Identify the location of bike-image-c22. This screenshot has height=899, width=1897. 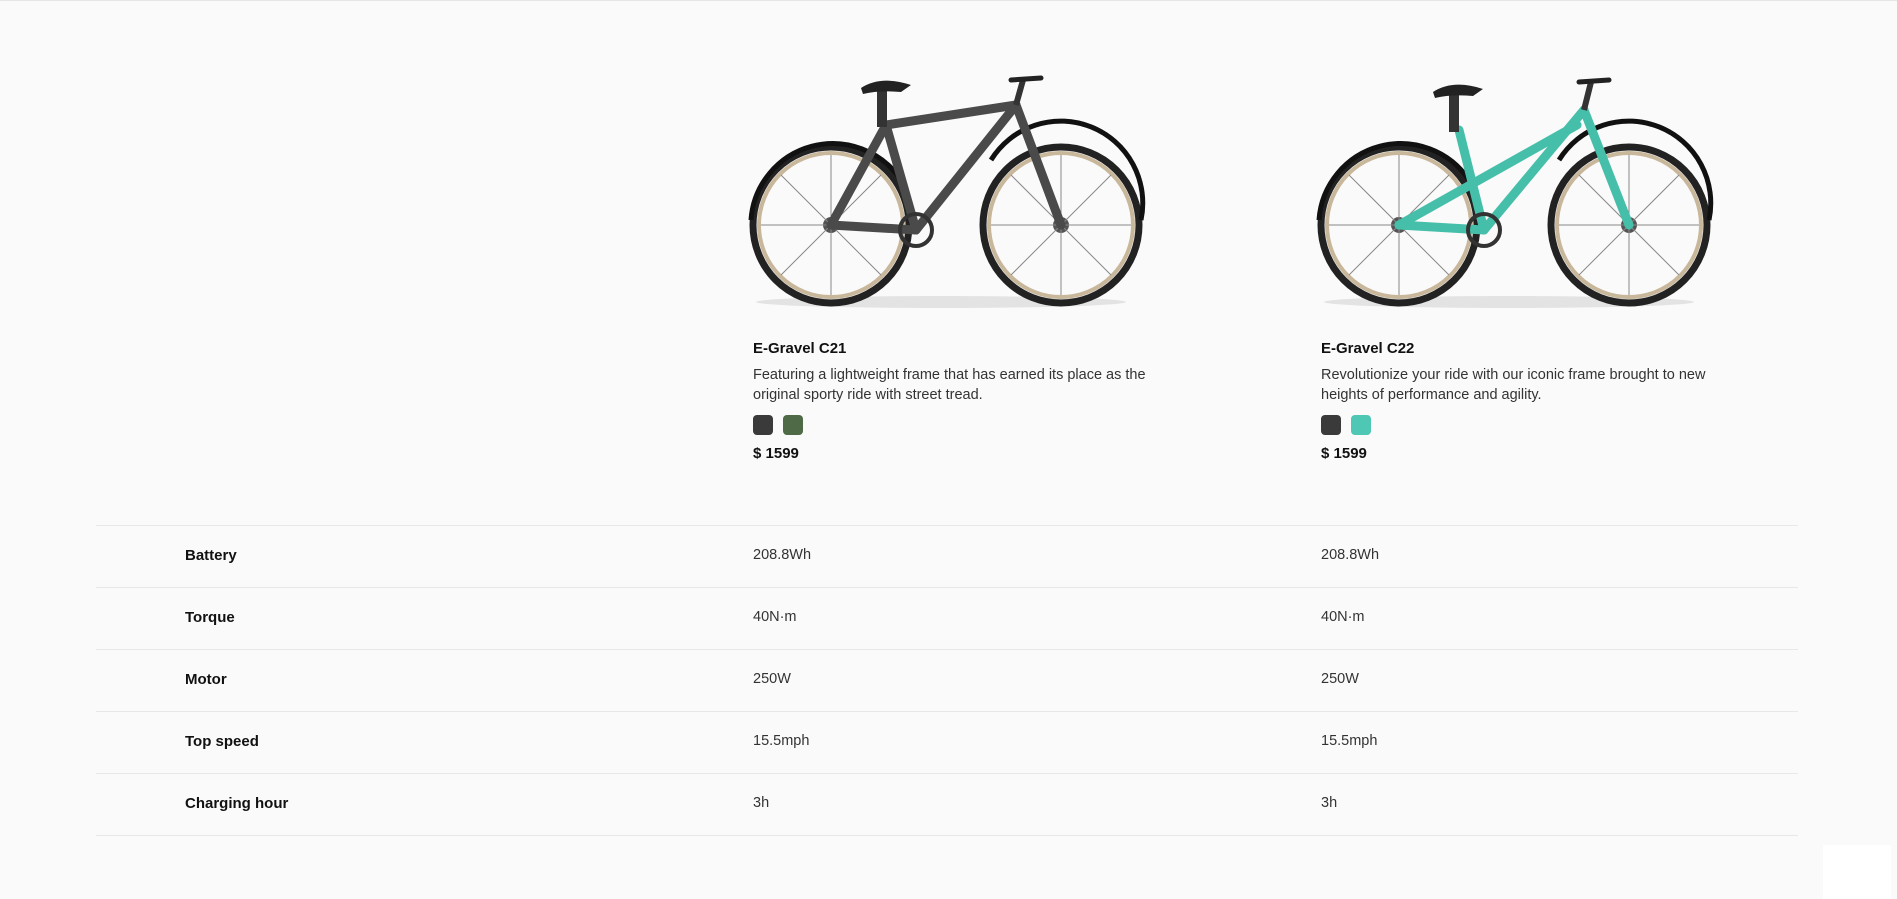
(1519, 195).